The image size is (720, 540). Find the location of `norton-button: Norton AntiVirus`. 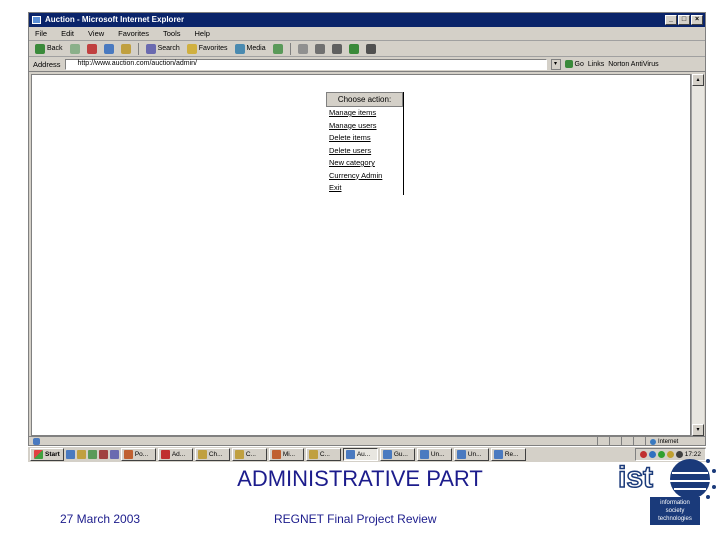

norton-button: Norton AntiVirus is located at coordinates (633, 64).